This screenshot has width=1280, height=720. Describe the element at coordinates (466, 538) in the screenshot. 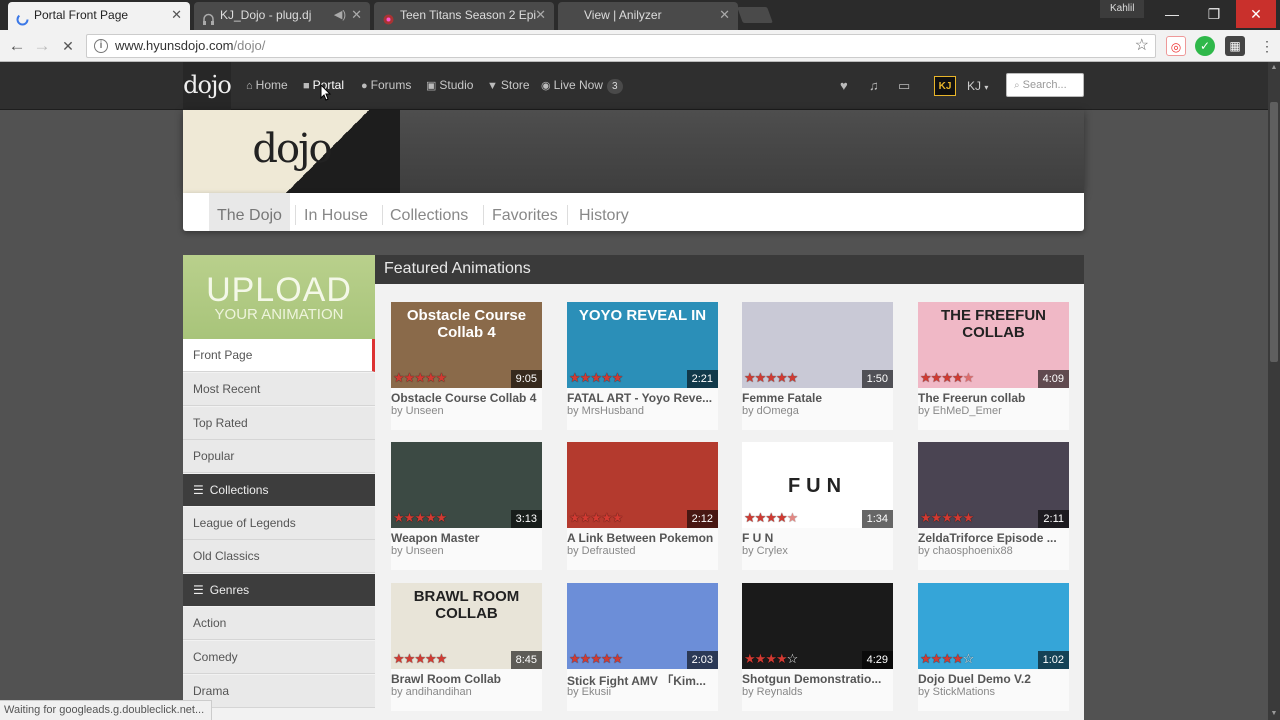

I see `video-title: Weapon Master` at that location.